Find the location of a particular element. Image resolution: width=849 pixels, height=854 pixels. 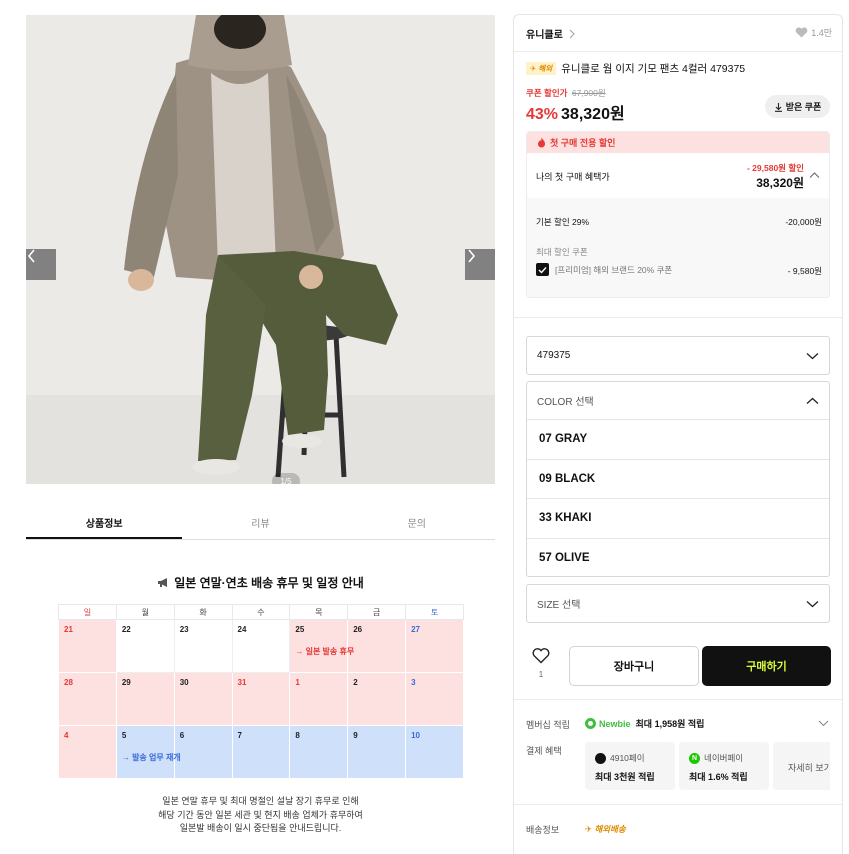

model-select-value: 479375 is located at coordinates (554, 355).